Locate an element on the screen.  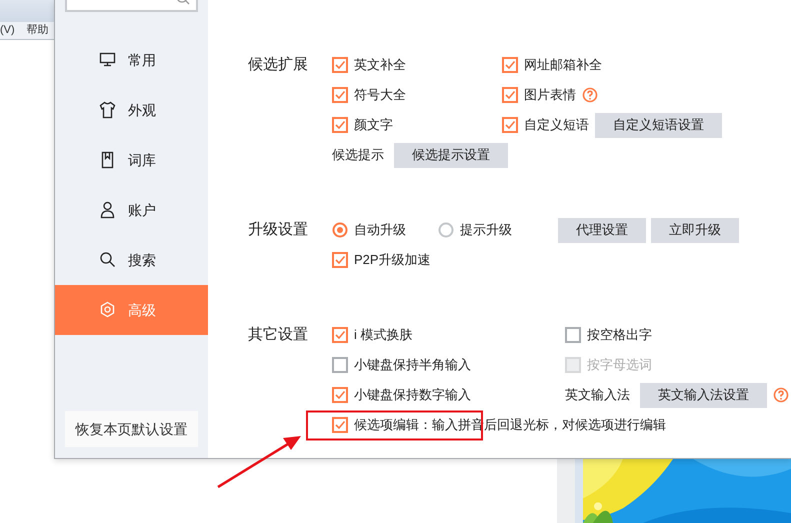
section-title: 升级设置 is located at coordinates (278, 230).